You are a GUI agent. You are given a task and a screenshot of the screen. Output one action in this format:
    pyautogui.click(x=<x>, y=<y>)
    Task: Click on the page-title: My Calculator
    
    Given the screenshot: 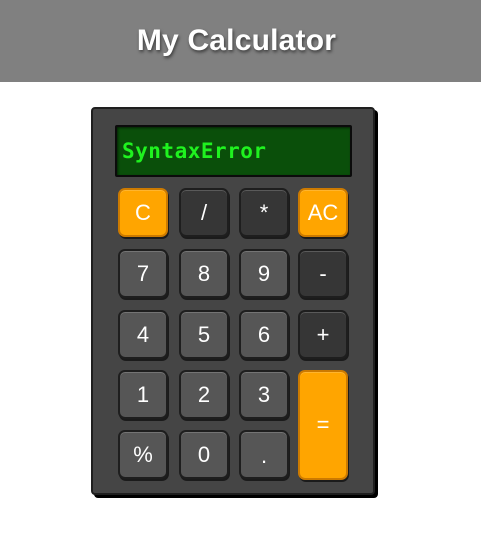 What is the action you would take?
    pyautogui.click(x=236, y=40)
    